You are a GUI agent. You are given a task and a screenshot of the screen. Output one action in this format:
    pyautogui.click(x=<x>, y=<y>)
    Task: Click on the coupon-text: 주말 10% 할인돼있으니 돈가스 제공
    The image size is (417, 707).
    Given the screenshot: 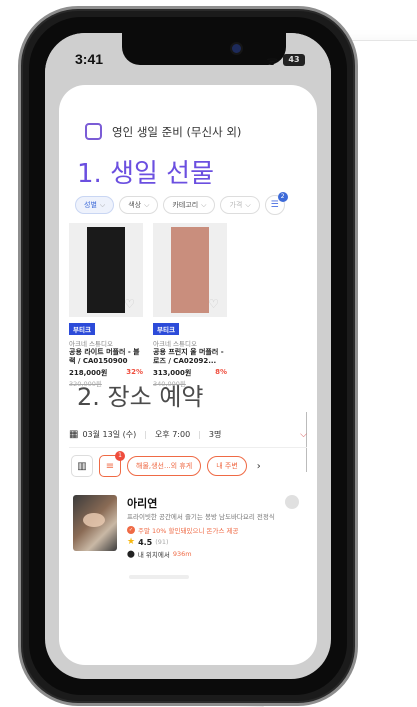 What is the action you would take?
    pyautogui.click(x=188, y=531)
    